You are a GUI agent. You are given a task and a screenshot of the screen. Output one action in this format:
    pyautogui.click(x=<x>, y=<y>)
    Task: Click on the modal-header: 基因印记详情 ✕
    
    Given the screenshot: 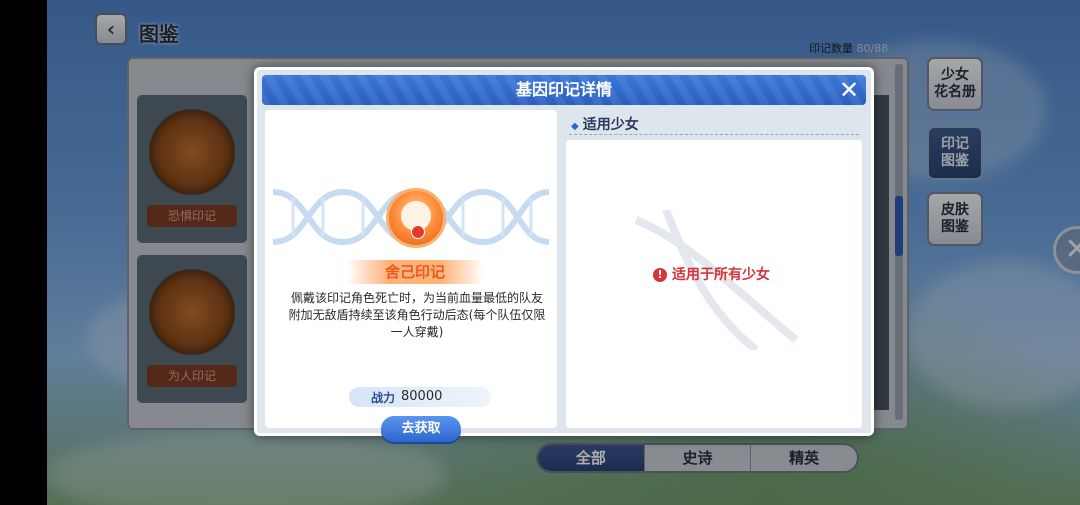 What is the action you would take?
    pyautogui.click(x=564, y=90)
    